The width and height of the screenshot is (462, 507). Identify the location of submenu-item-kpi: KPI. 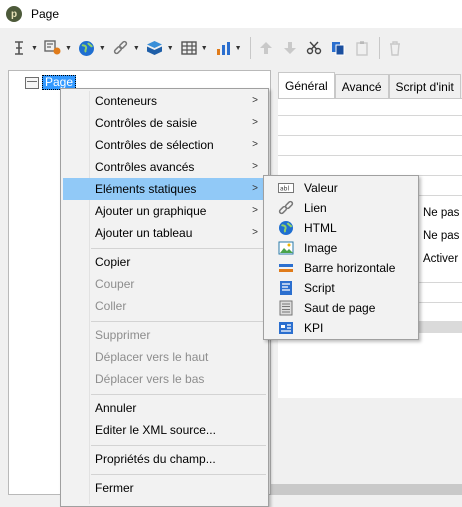
(341, 328).